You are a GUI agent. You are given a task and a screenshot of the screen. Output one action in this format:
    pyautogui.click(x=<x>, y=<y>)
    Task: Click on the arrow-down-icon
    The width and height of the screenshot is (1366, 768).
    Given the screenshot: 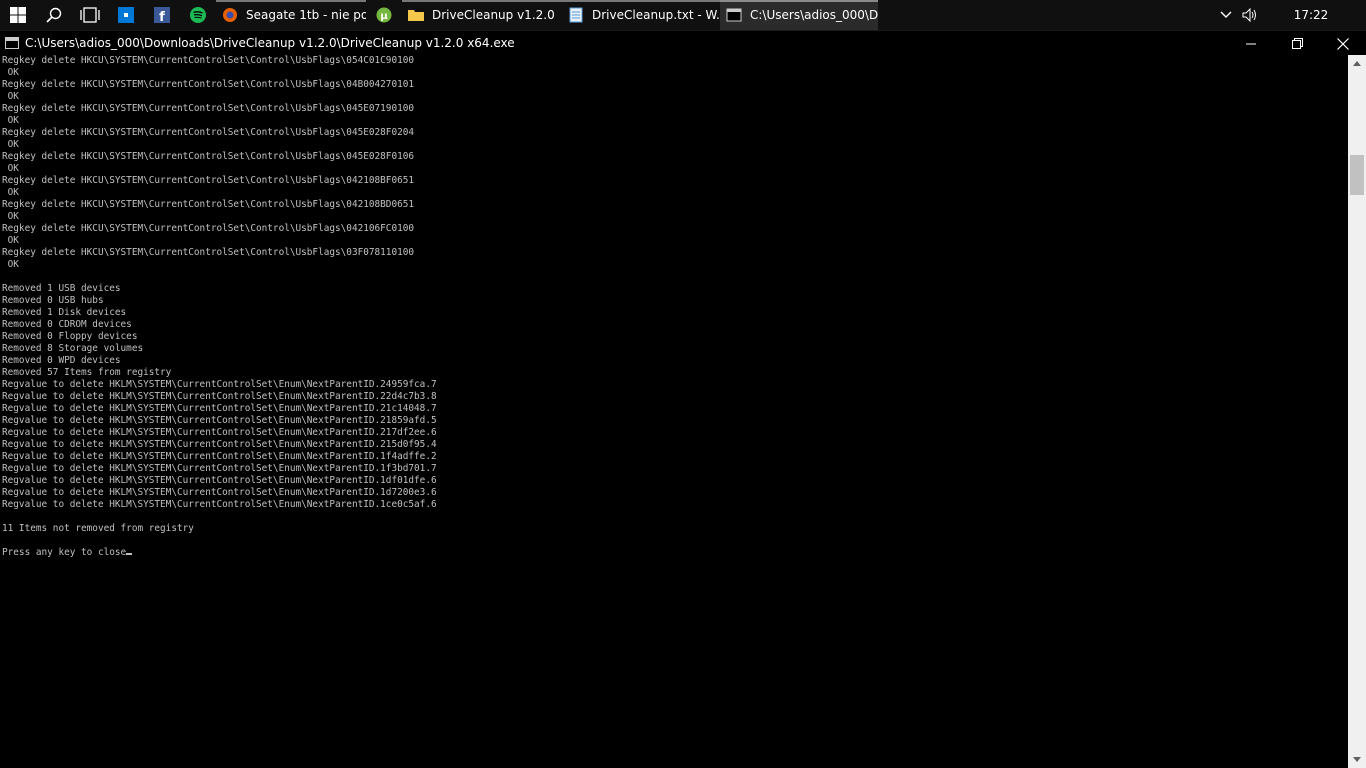 What is the action you would take?
    pyautogui.click(x=1357, y=759)
    